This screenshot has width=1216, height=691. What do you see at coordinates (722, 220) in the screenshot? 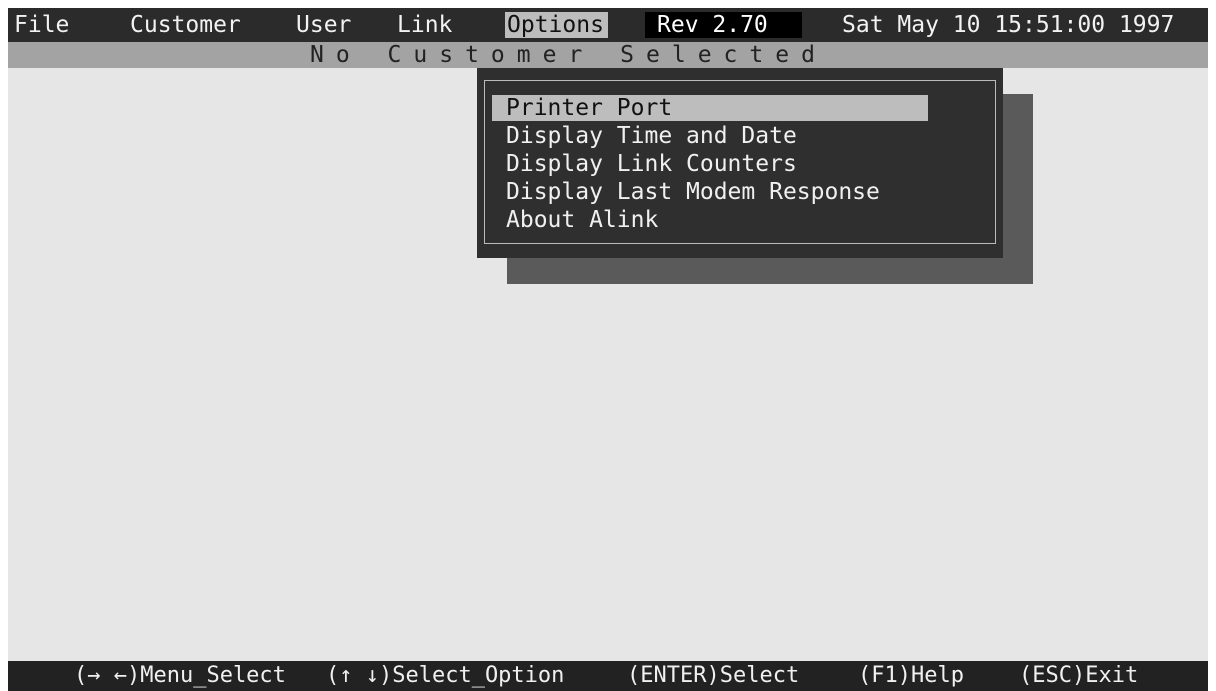
I see `option-about-alink: About Alink` at bounding box center [722, 220].